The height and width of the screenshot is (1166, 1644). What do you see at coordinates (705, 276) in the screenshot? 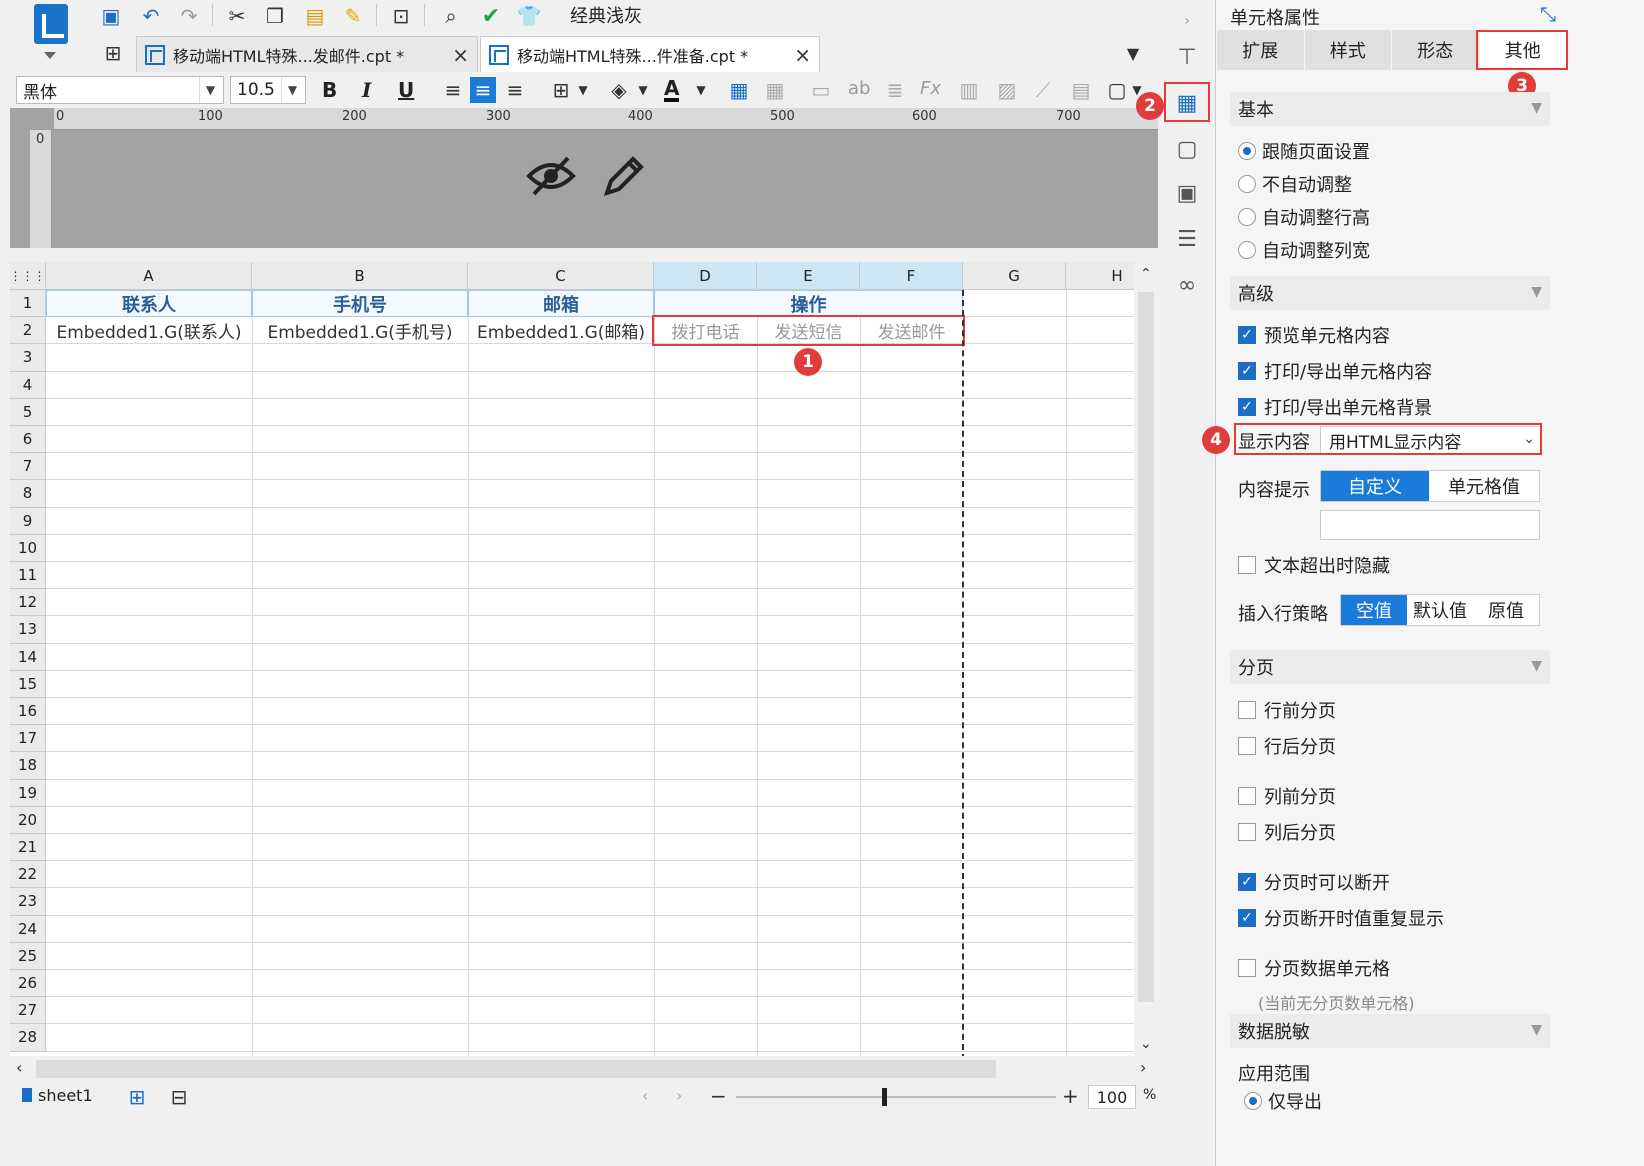
I see `column-header: D` at bounding box center [705, 276].